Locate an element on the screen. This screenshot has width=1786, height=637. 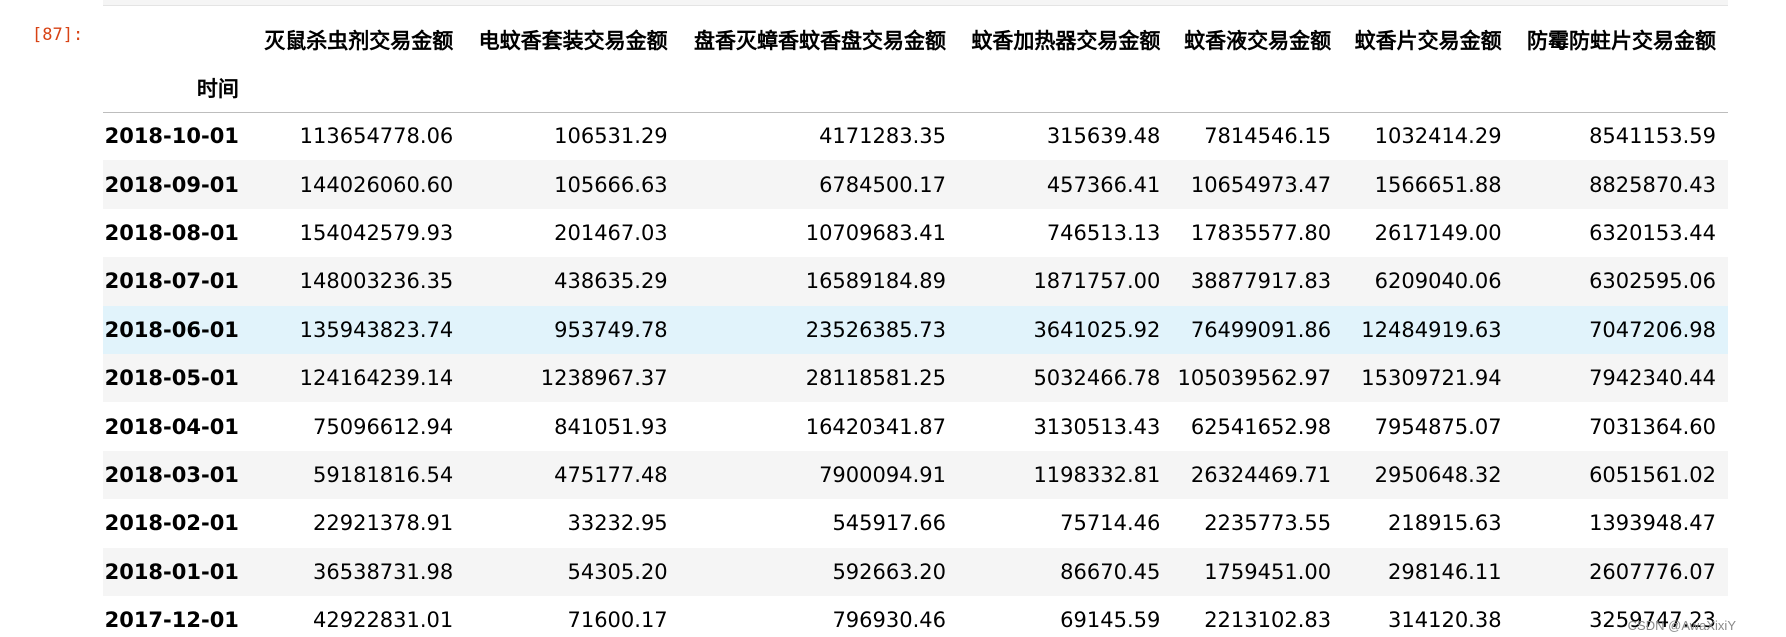
table-cell: 26324469.71 is located at coordinates (1261, 474).